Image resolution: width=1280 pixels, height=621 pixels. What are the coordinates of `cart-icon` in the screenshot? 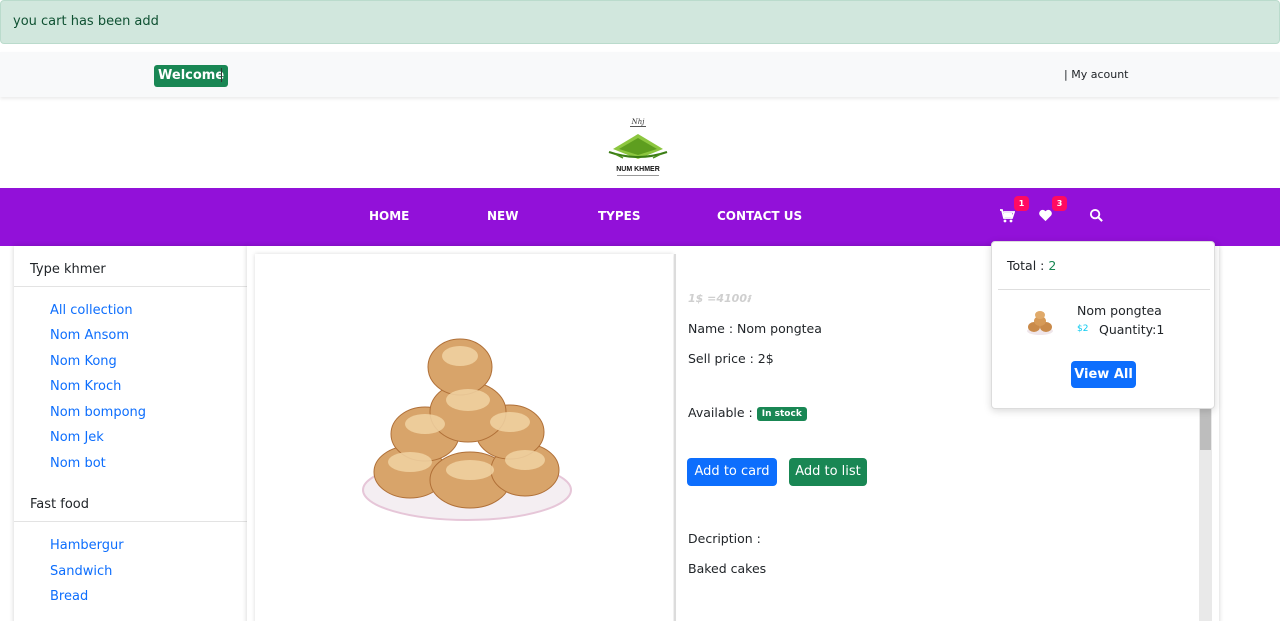 It's located at (1007, 216).